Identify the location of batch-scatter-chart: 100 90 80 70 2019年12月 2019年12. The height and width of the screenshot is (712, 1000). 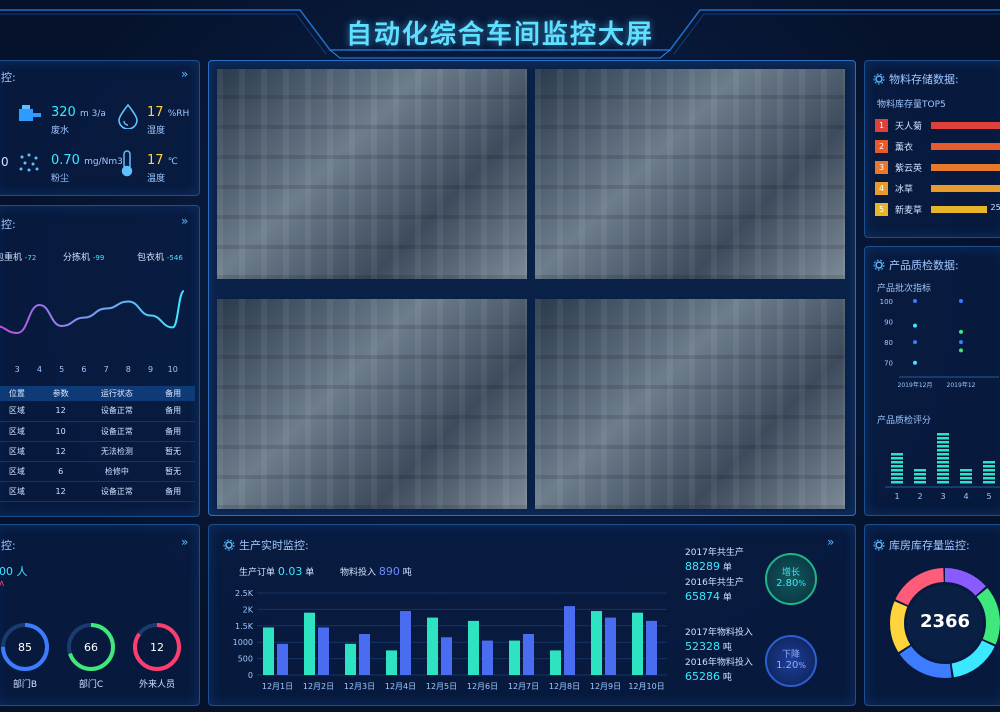
(939, 343).